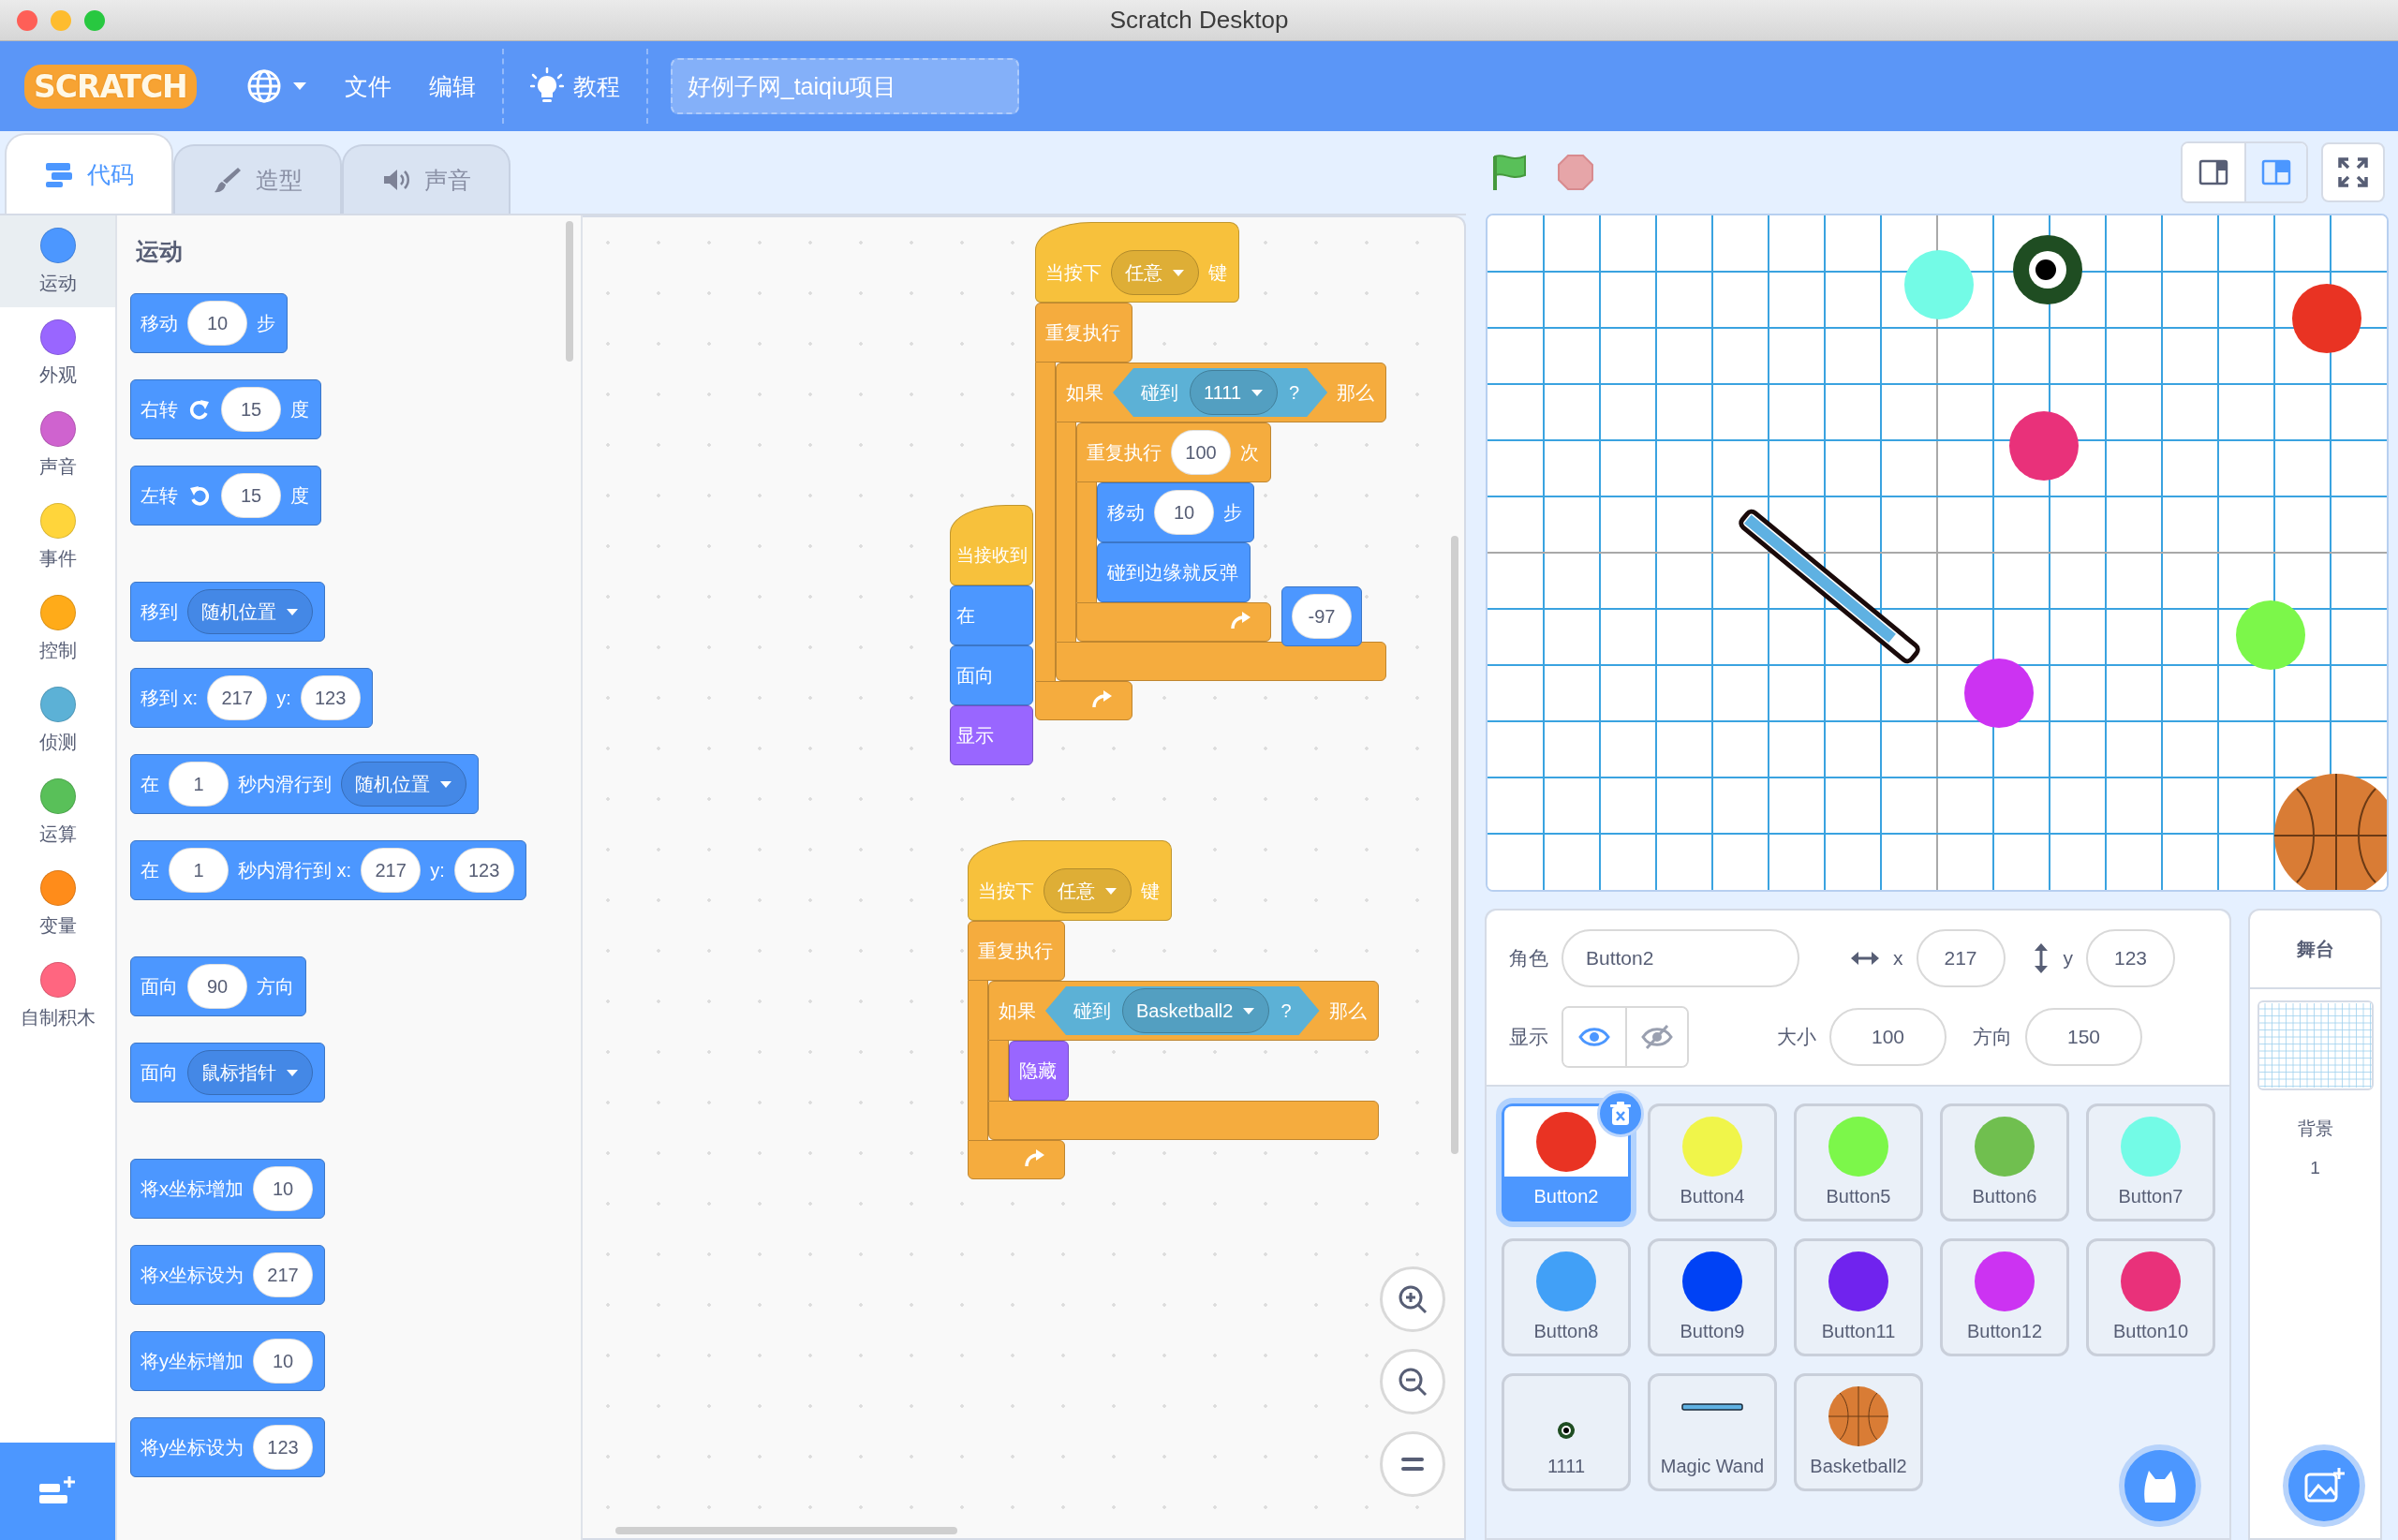  I want to click on backdrop-thumbnail, so click(2315, 1045).